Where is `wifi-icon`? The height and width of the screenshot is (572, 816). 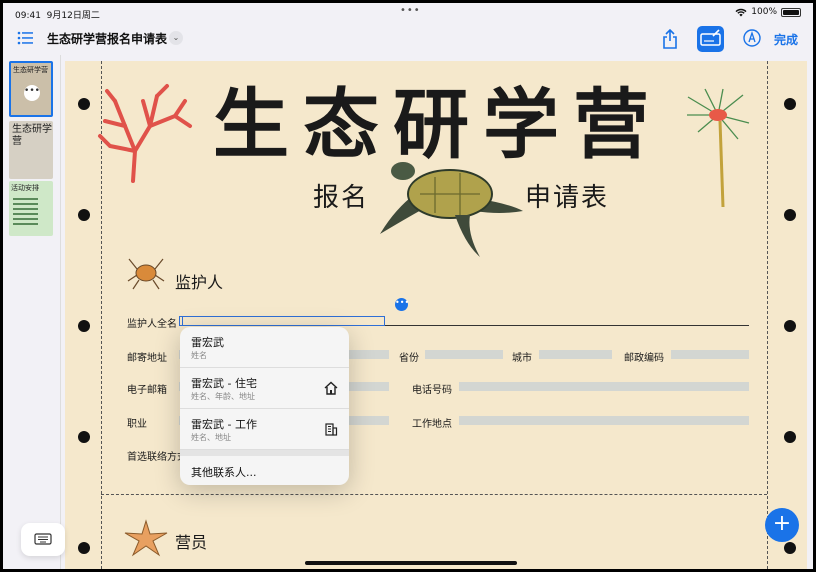 wifi-icon is located at coordinates (741, 12).